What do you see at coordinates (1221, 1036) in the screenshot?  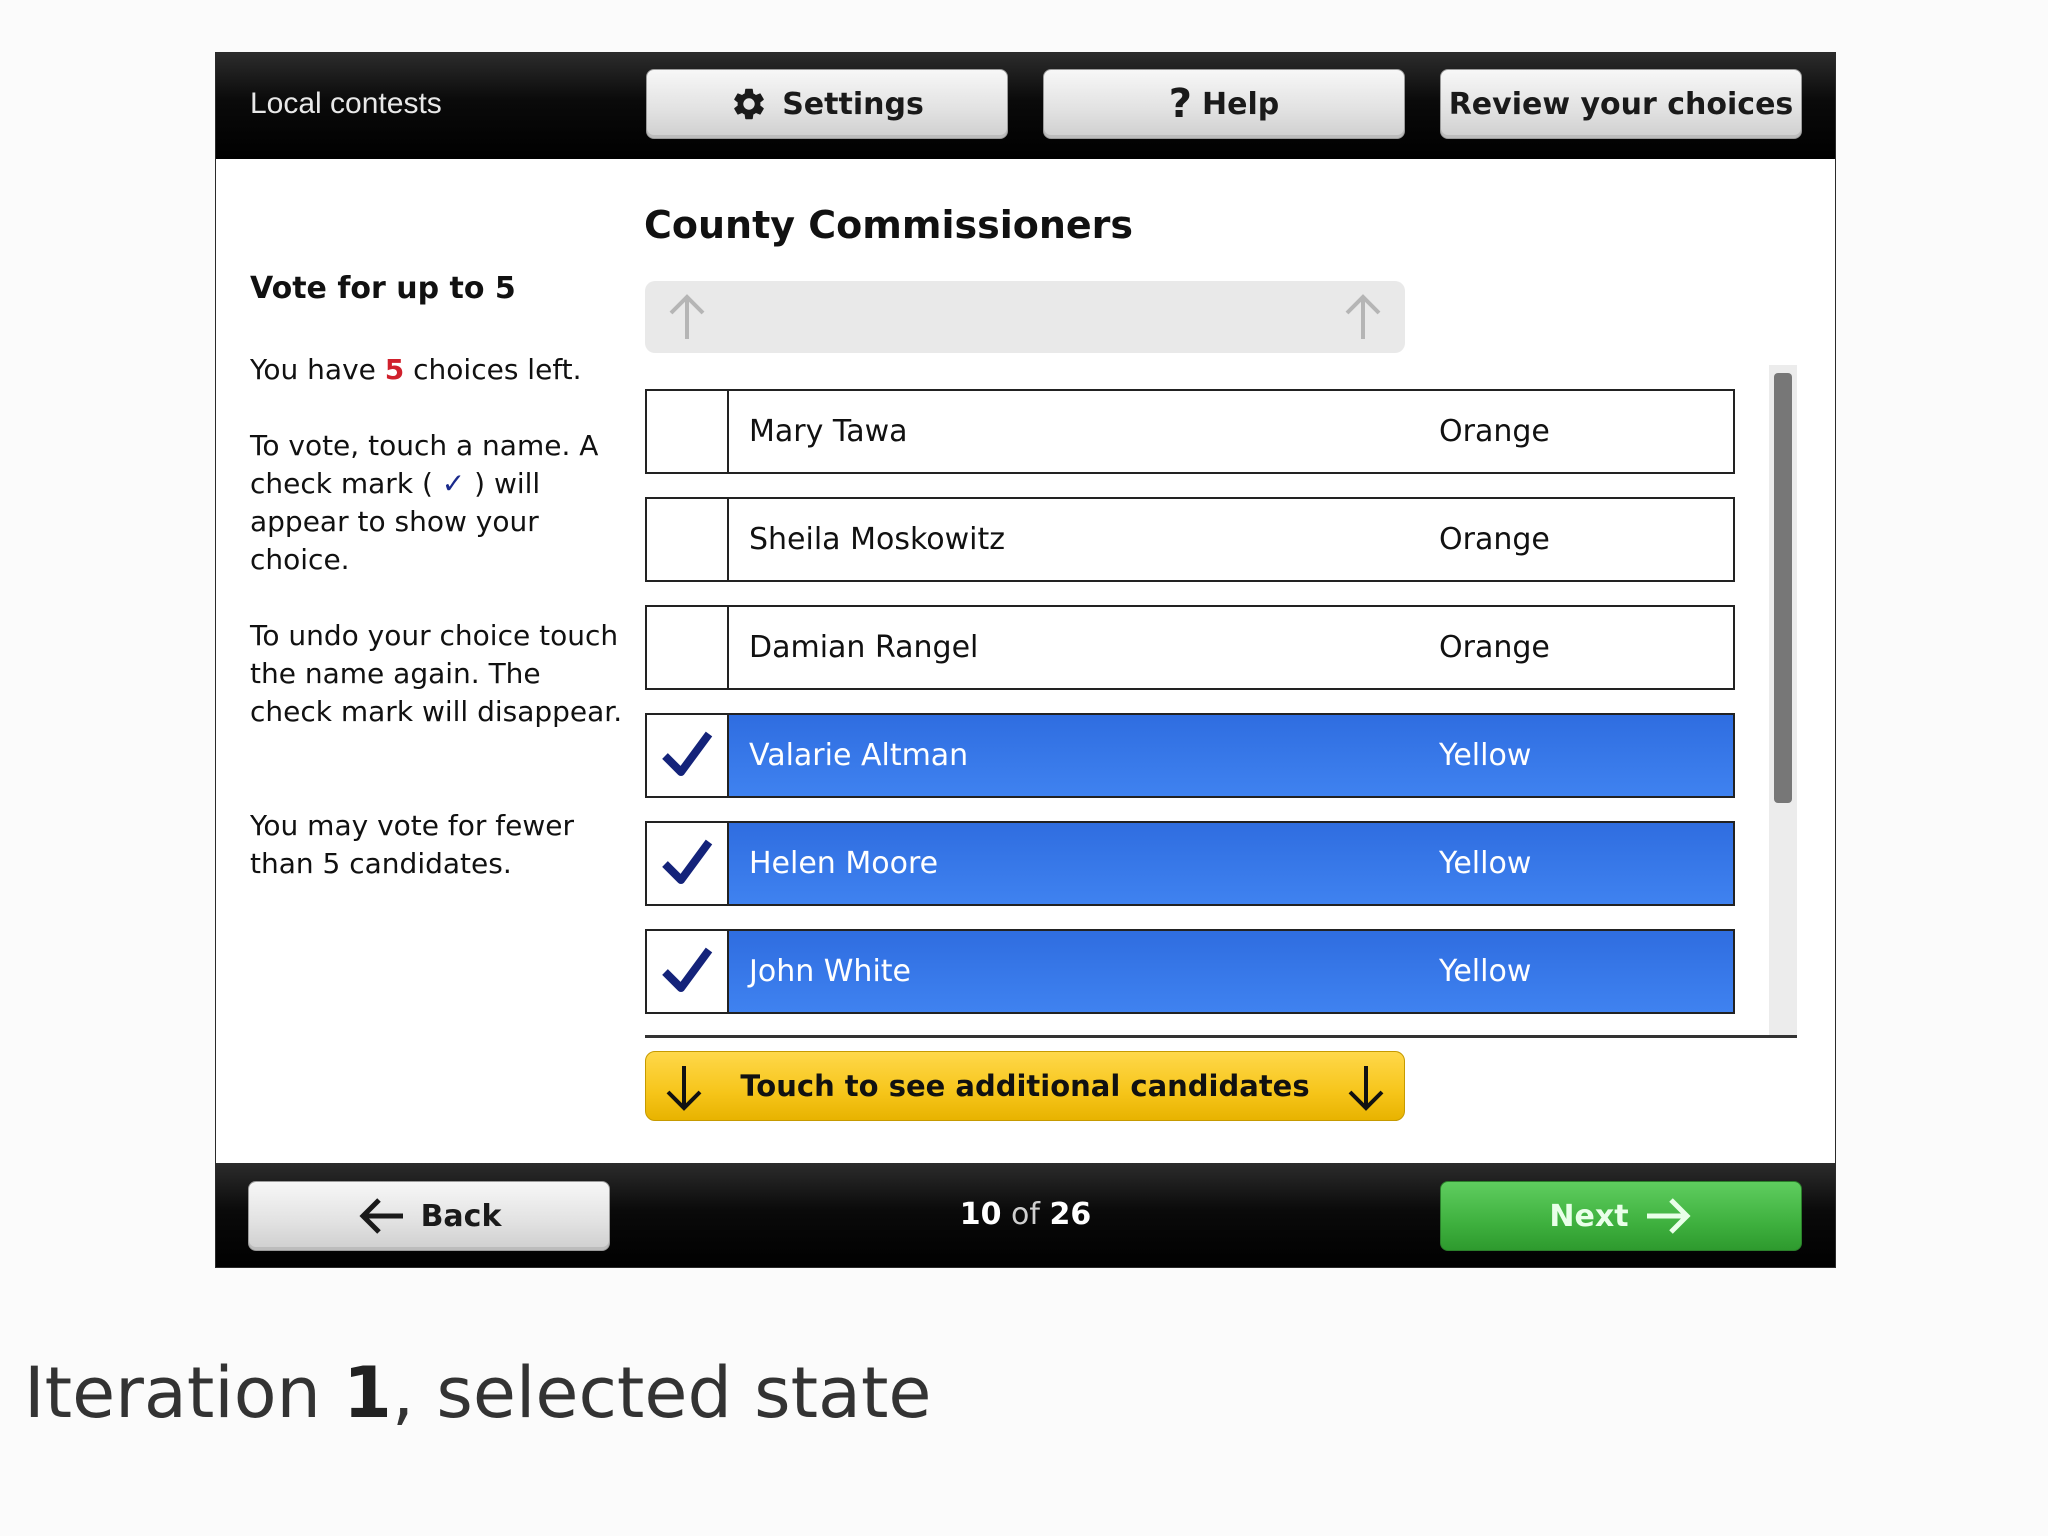 I see `list-divider` at bounding box center [1221, 1036].